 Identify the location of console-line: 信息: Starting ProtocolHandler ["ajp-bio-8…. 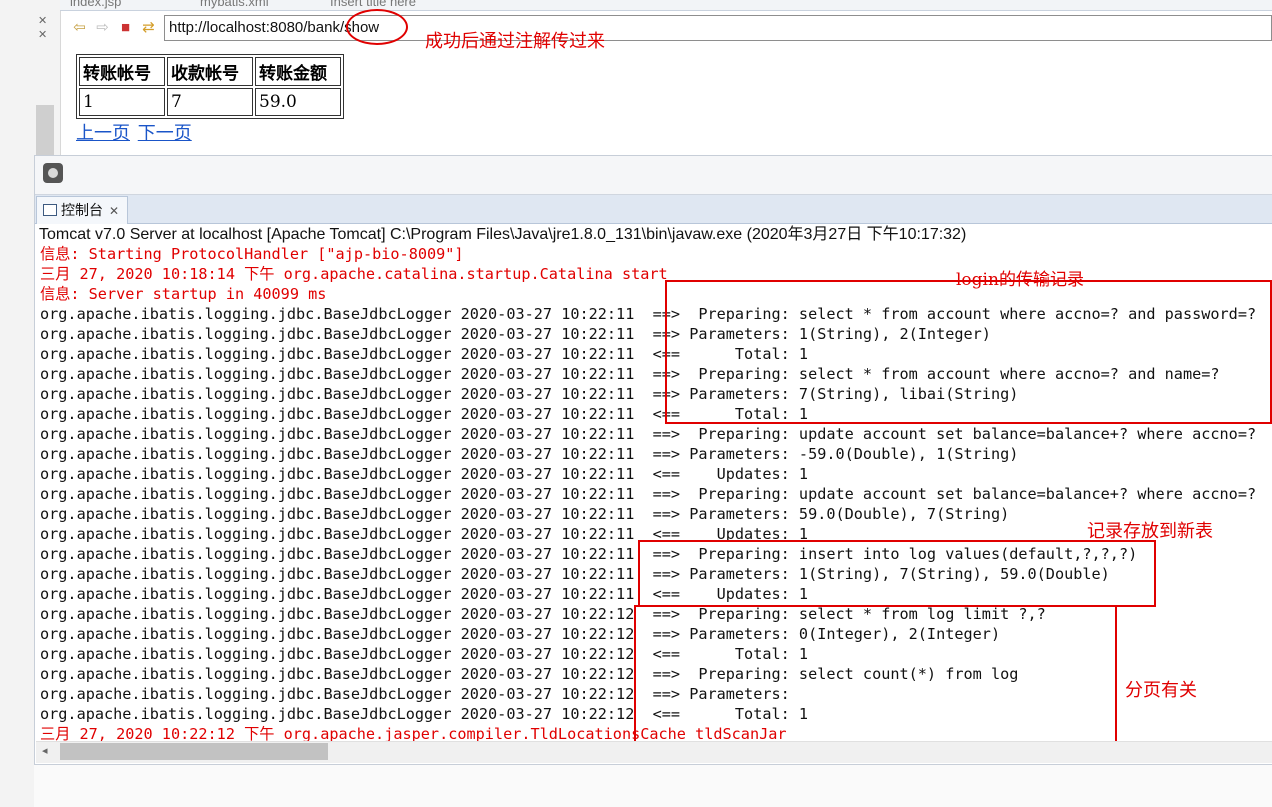
(252, 254).